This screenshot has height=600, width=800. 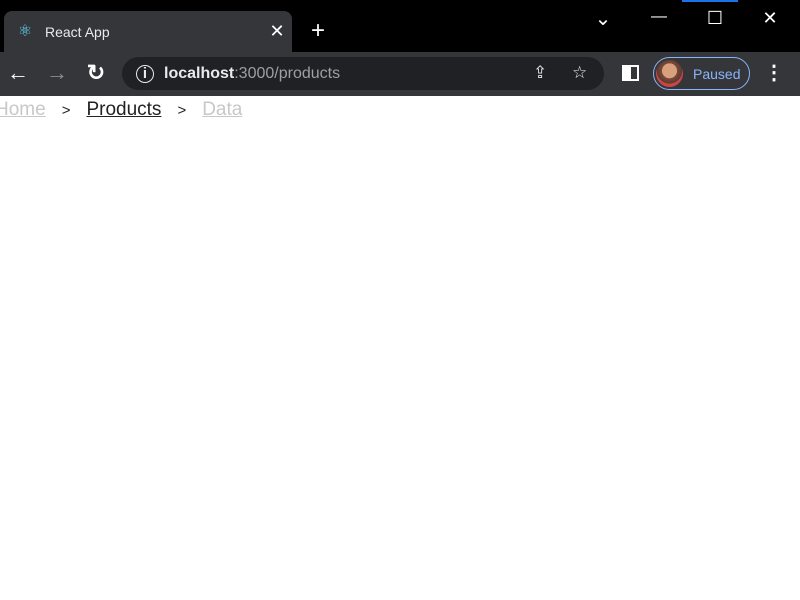 I want to click on new-tab-button: +, so click(x=318, y=31).